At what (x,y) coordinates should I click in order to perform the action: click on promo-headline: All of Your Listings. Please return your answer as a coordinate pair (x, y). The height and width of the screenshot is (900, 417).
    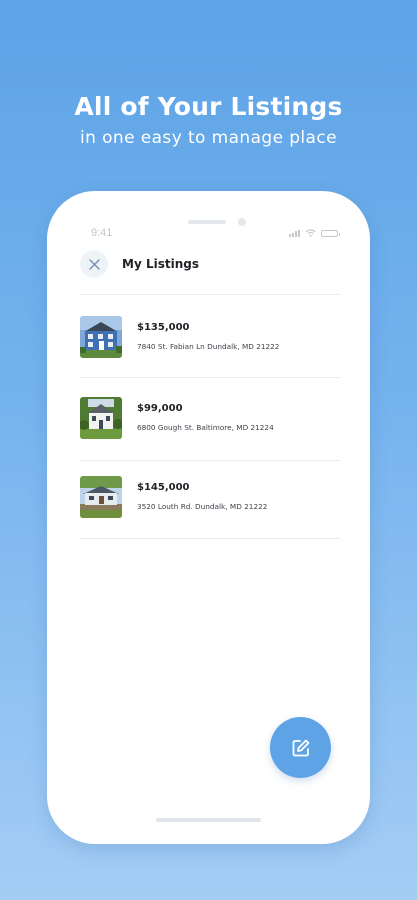
    Looking at the image, I should click on (208, 106).